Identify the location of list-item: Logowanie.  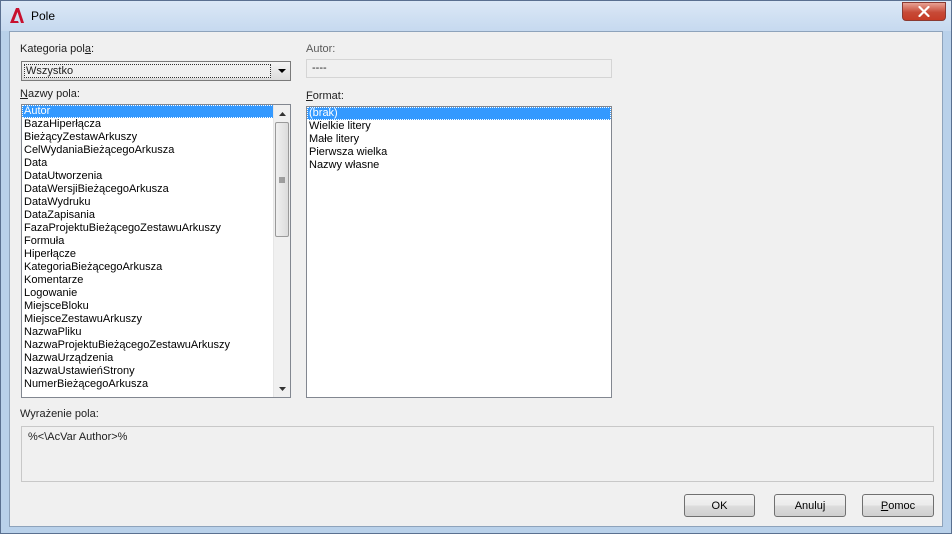
(156, 293).